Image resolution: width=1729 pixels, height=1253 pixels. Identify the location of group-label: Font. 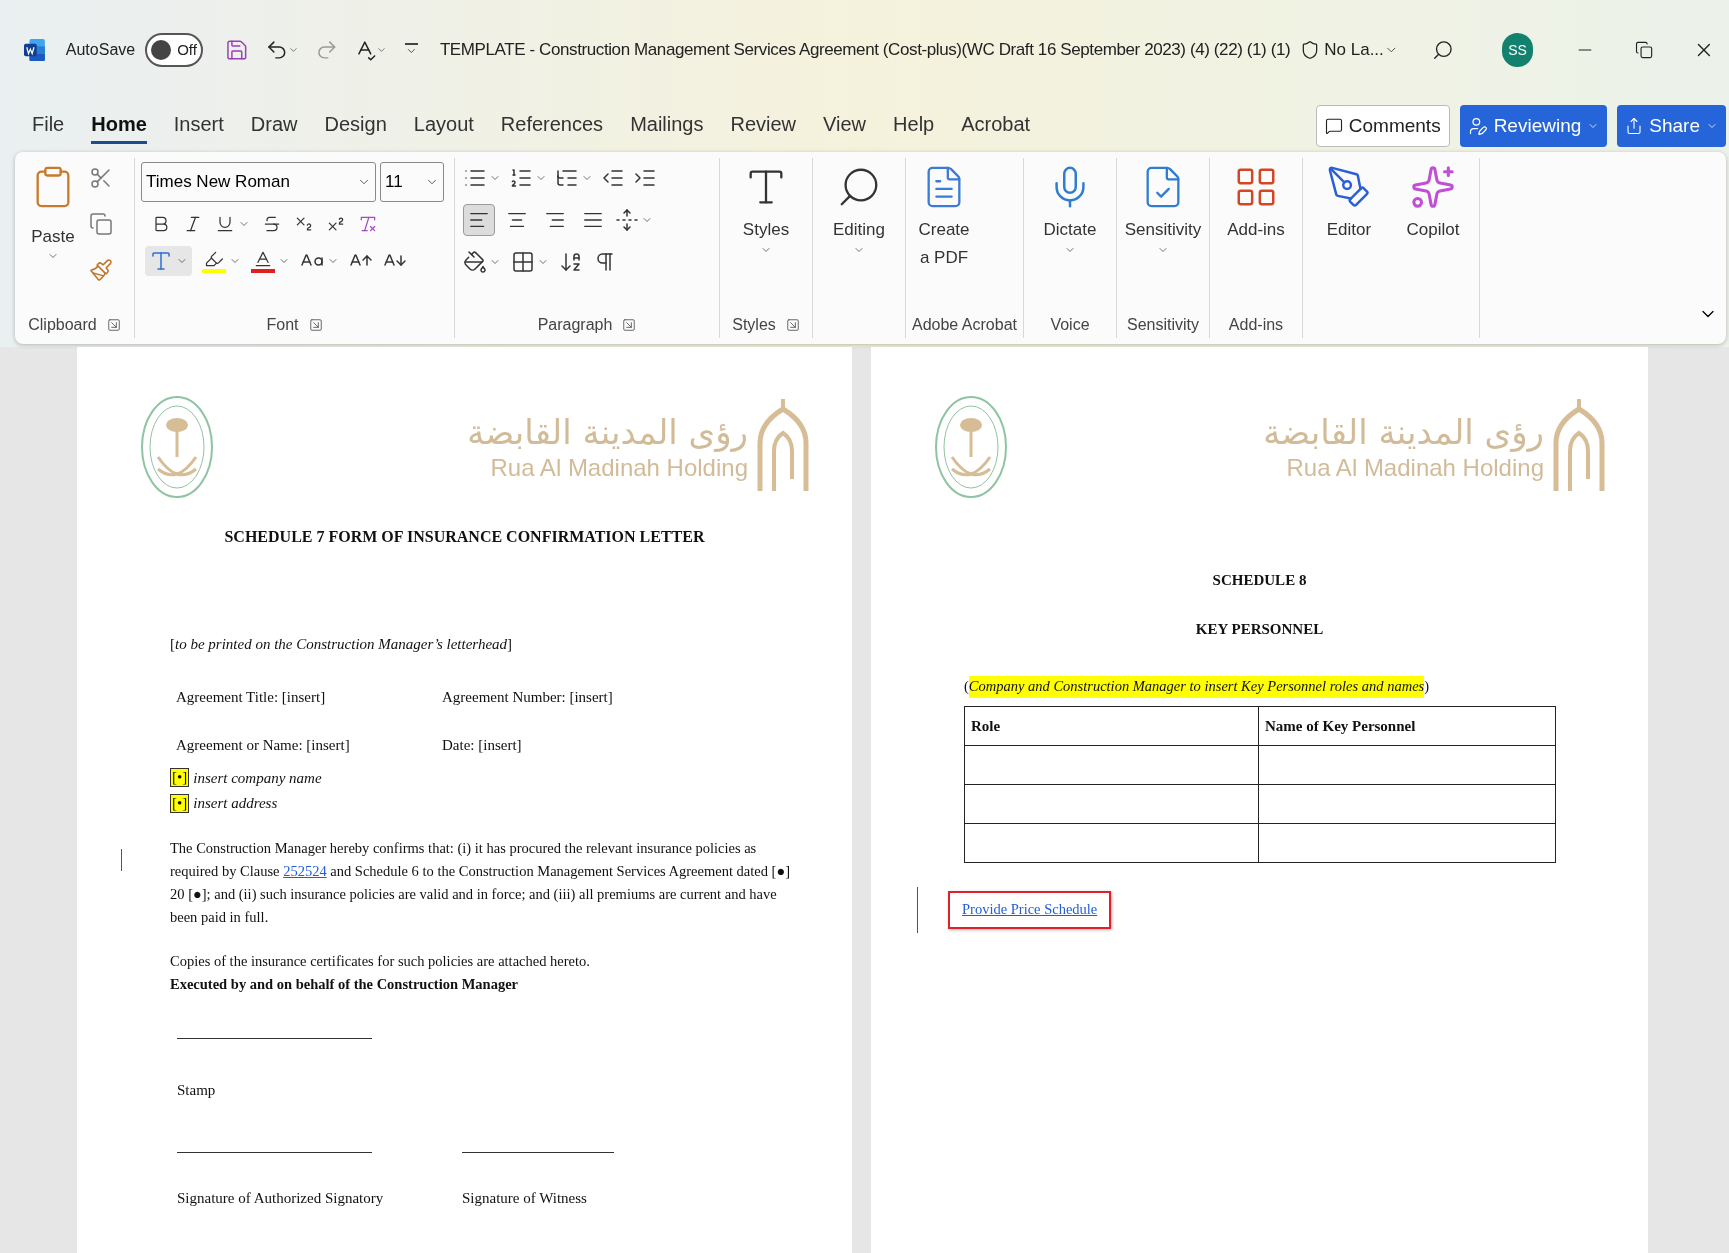
(282, 325).